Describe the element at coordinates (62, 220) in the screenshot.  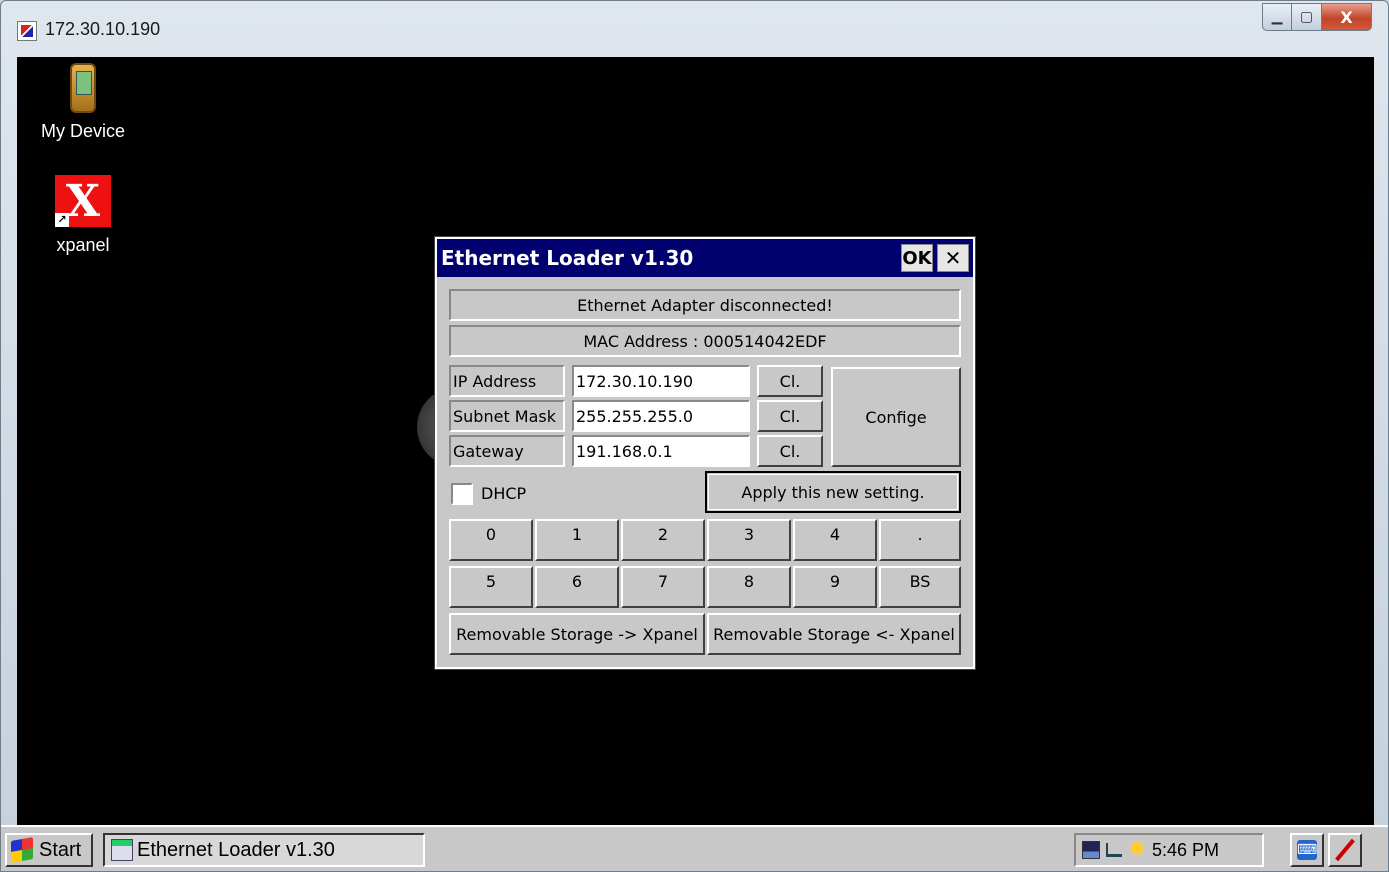
I see `shortcut-arrow-icon: ↗` at that location.